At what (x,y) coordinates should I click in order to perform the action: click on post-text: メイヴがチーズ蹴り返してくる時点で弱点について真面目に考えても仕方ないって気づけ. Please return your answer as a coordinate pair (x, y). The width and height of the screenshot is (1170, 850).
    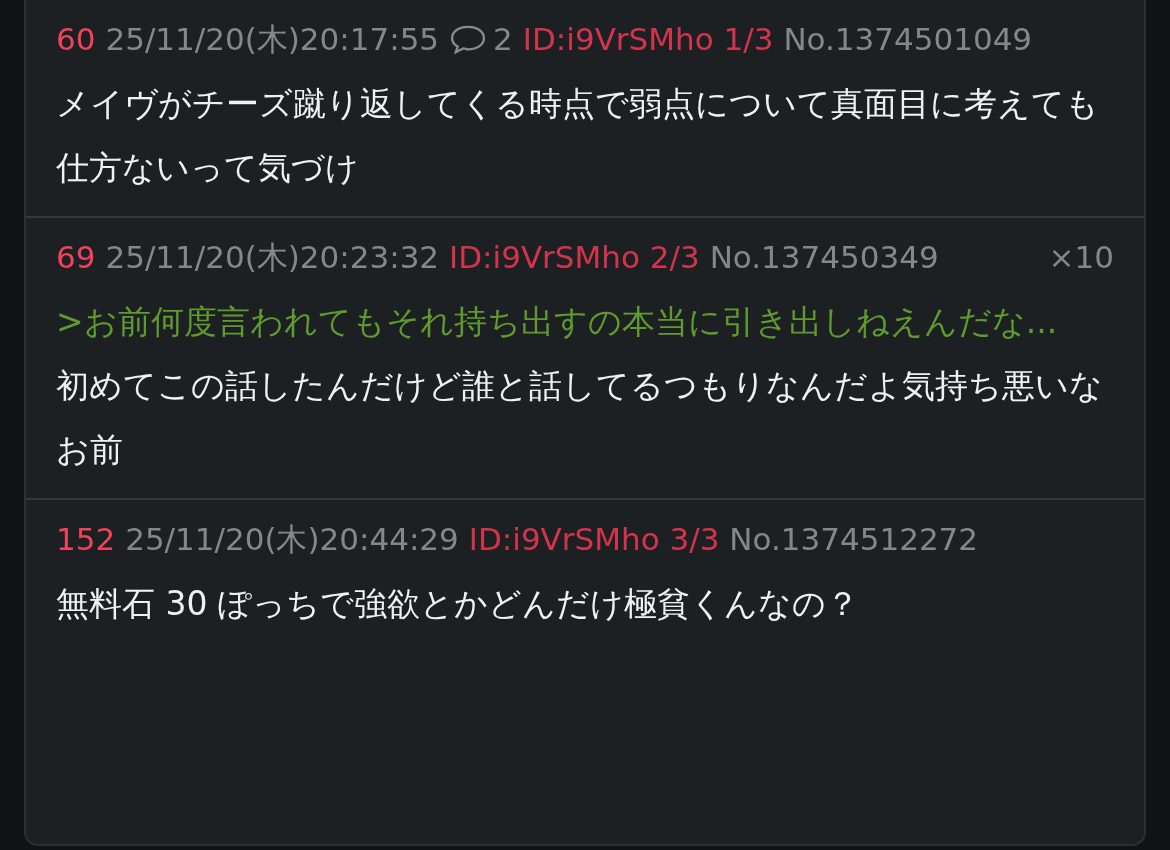
    Looking at the image, I should click on (578, 136).